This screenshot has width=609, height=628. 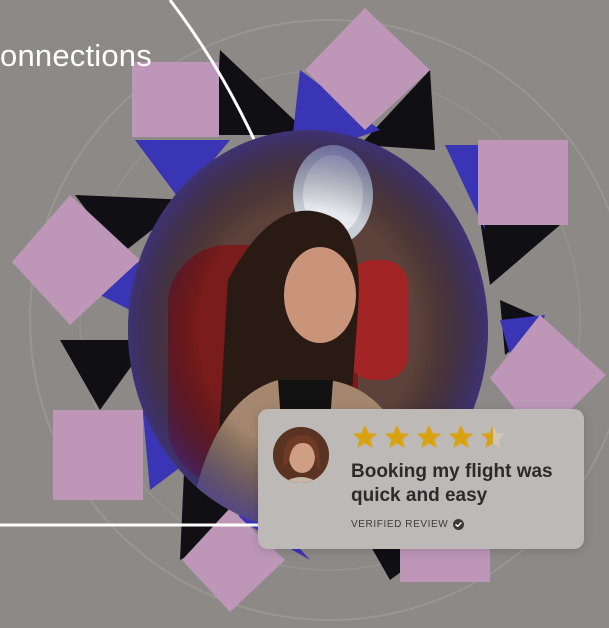 I want to click on hero-headline: onnections, so click(x=76, y=55).